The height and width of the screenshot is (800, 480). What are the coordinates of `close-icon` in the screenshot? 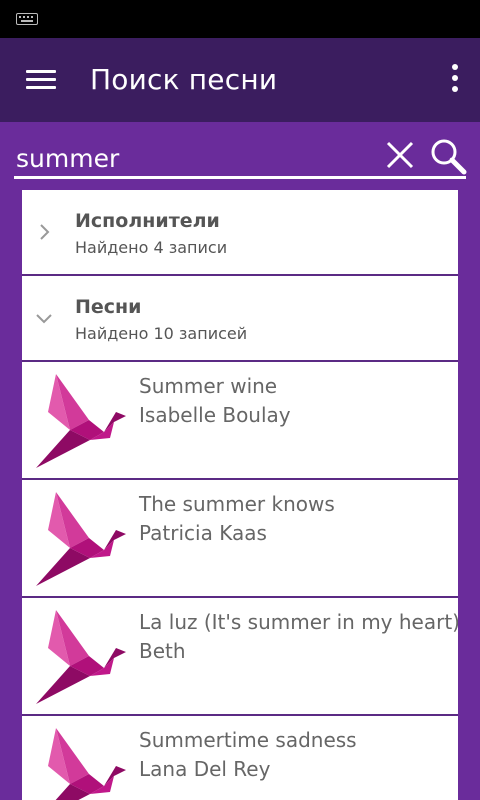 It's located at (400, 155).